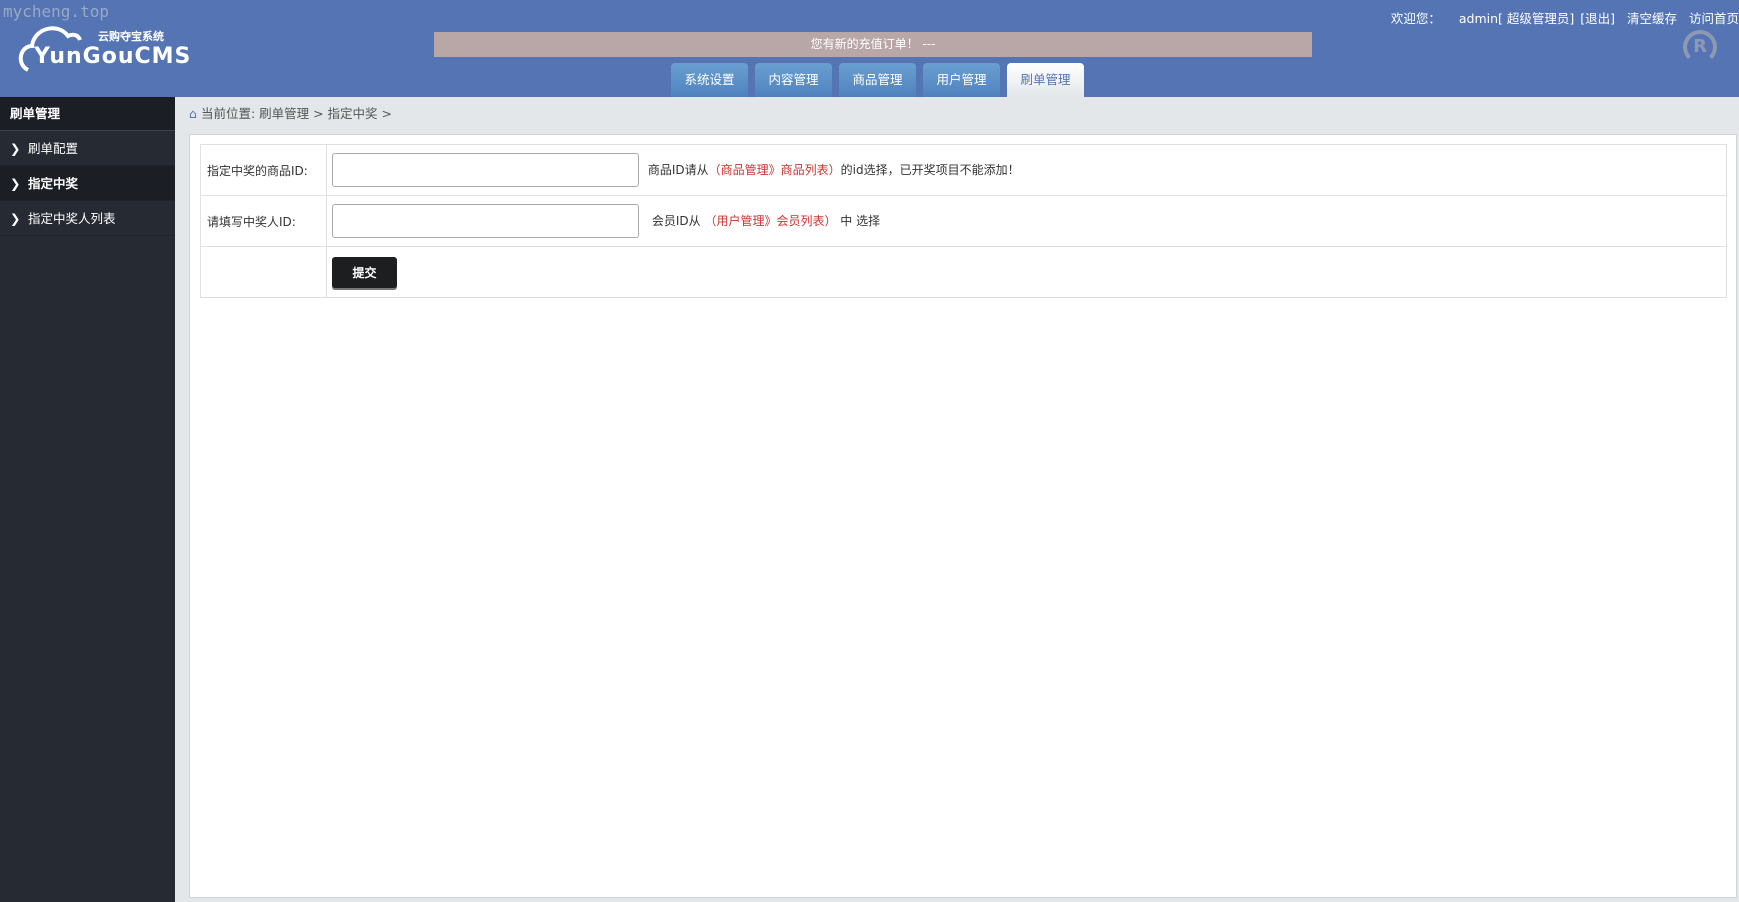 The image size is (1739, 902). I want to click on form-row-submit: 提交, so click(963, 272).